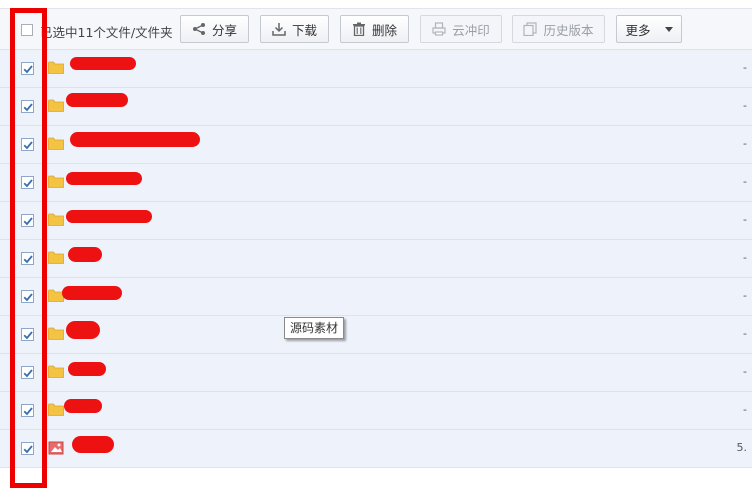 This screenshot has width=752, height=493. Describe the element at coordinates (668, 29) in the screenshot. I see `chevron-down-icon` at that location.